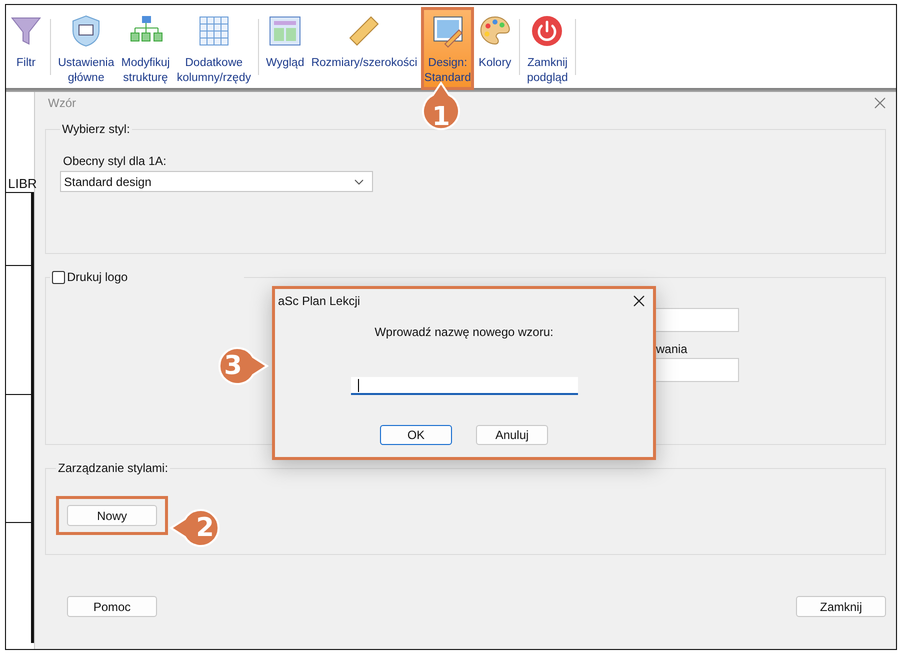 The image size is (904, 656). Describe the element at coordinates (285, 48) in the screenshot. I see `toolbar-button: Wygląd` at that location.